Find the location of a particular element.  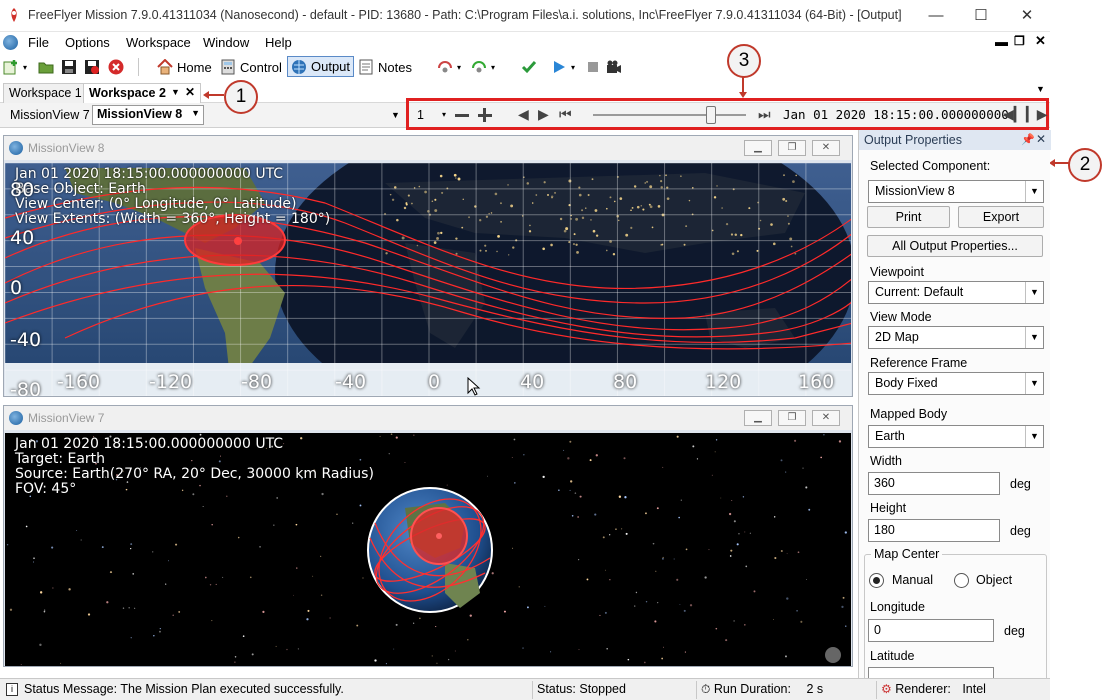

overlay-view-center: View Center: (0° Longitude, 0° Latitude) is located at coordinates (156, 204).